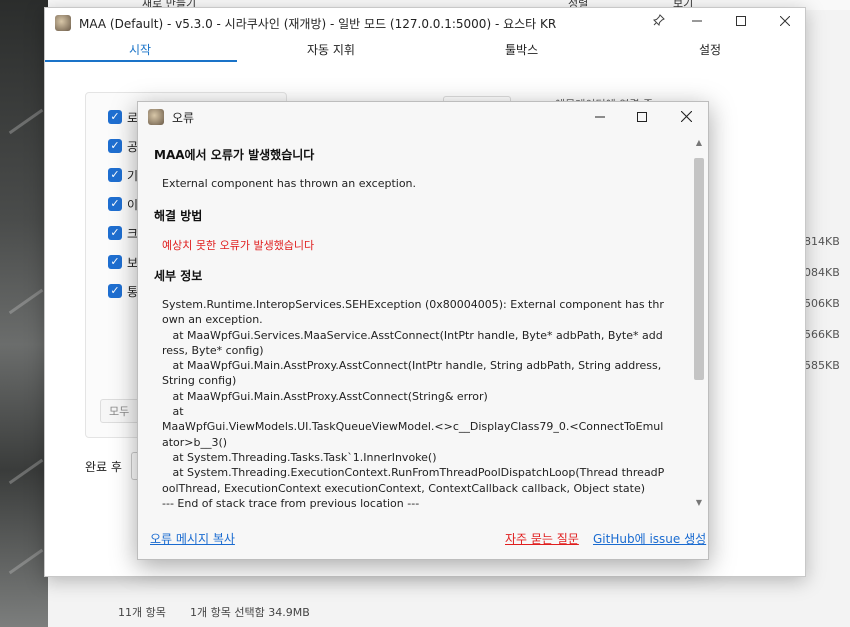 The image size is (850, 627). What do you see at coordinates (521, 49) in the screenshot?
I see `tab-toolbox: 툴박스` at bounding box center [521, 49].